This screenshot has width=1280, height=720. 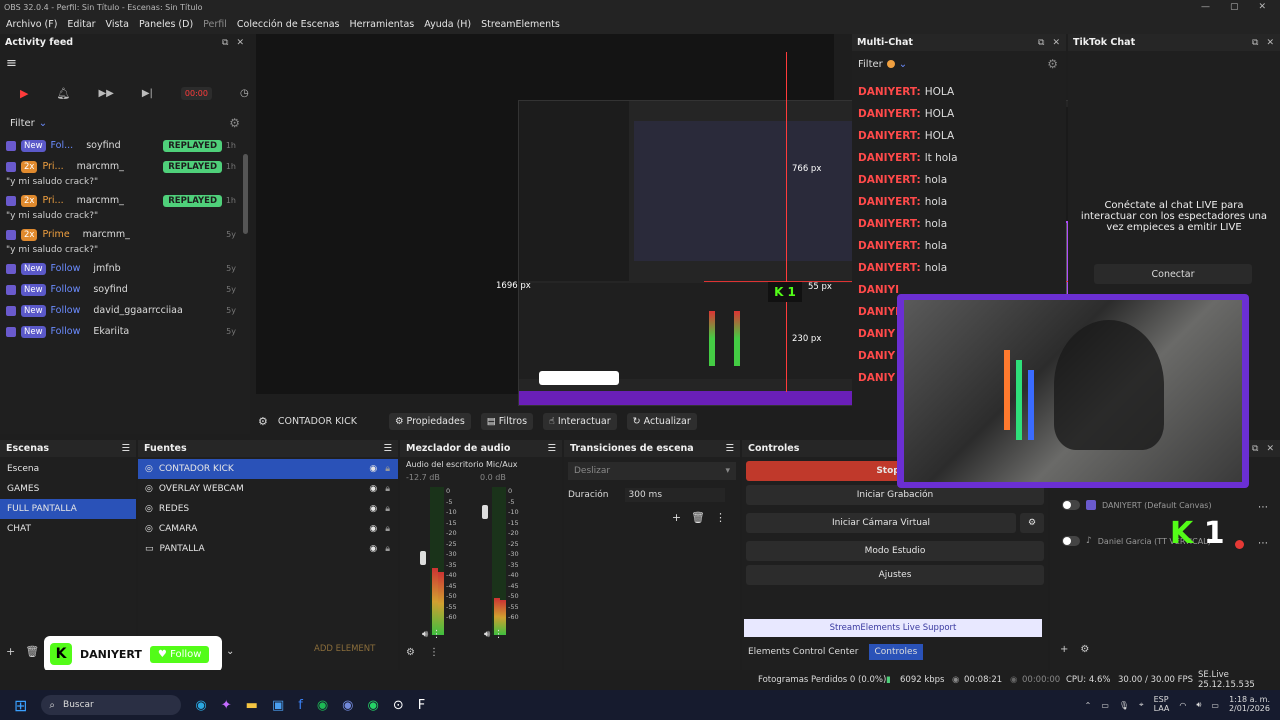 What do you see at coordinates (803, 652) in the screenshot?
I see `tab-elements-control-center: Elements Control Center` at bounding box center [803, 652].